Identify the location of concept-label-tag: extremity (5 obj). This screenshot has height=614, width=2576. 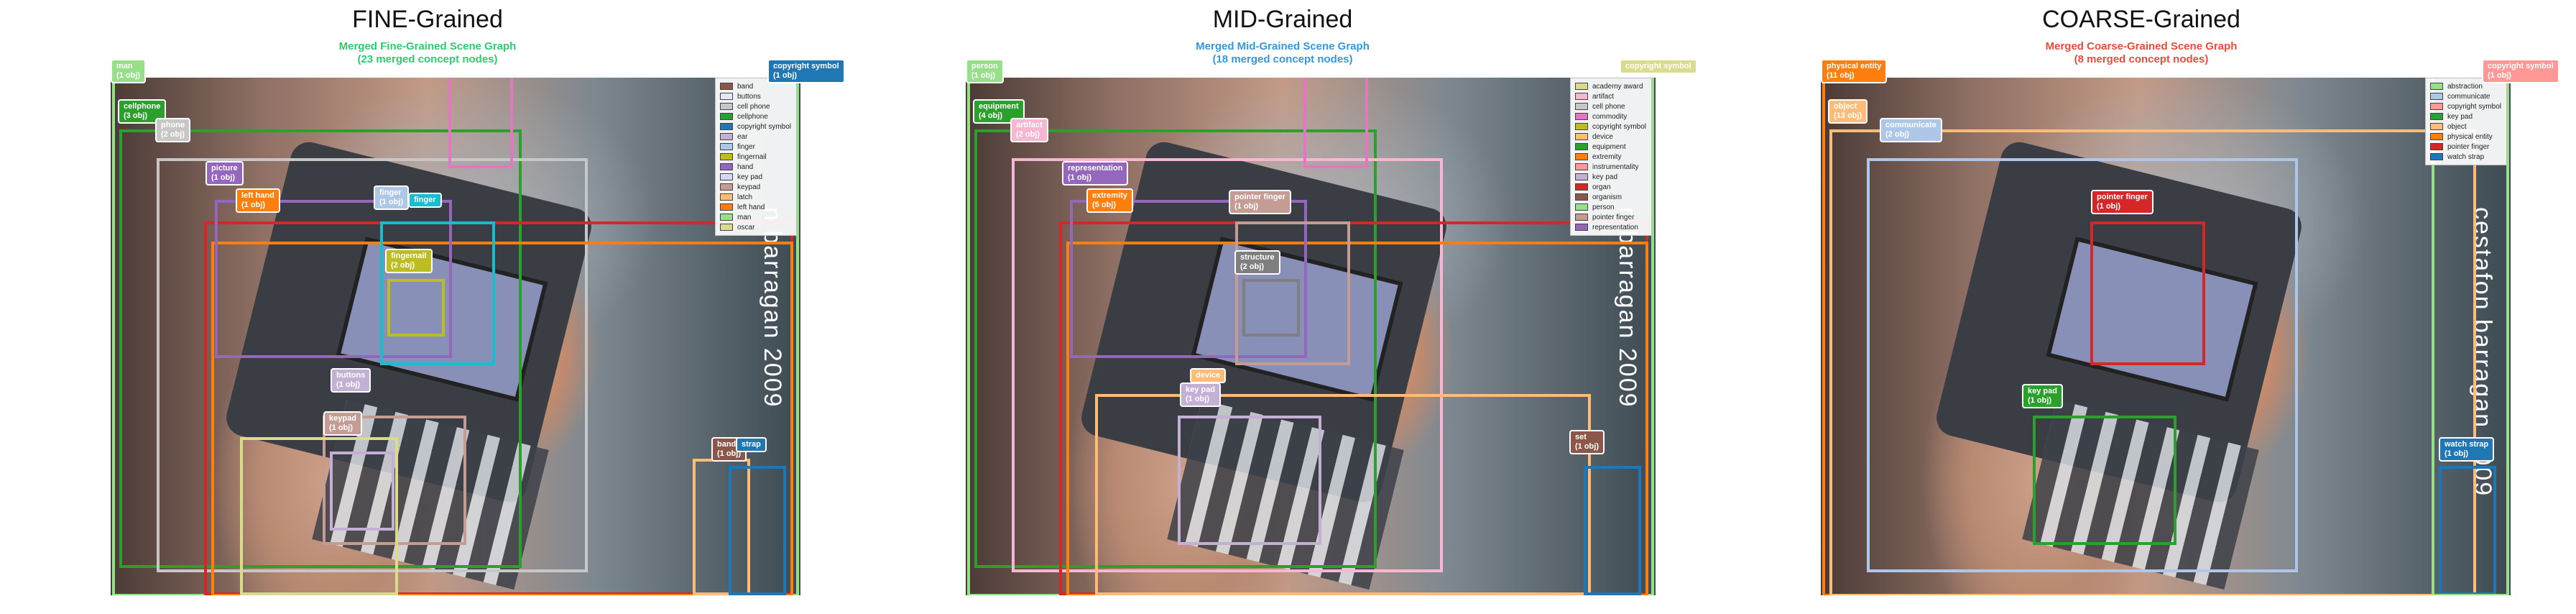
(1109, 200).